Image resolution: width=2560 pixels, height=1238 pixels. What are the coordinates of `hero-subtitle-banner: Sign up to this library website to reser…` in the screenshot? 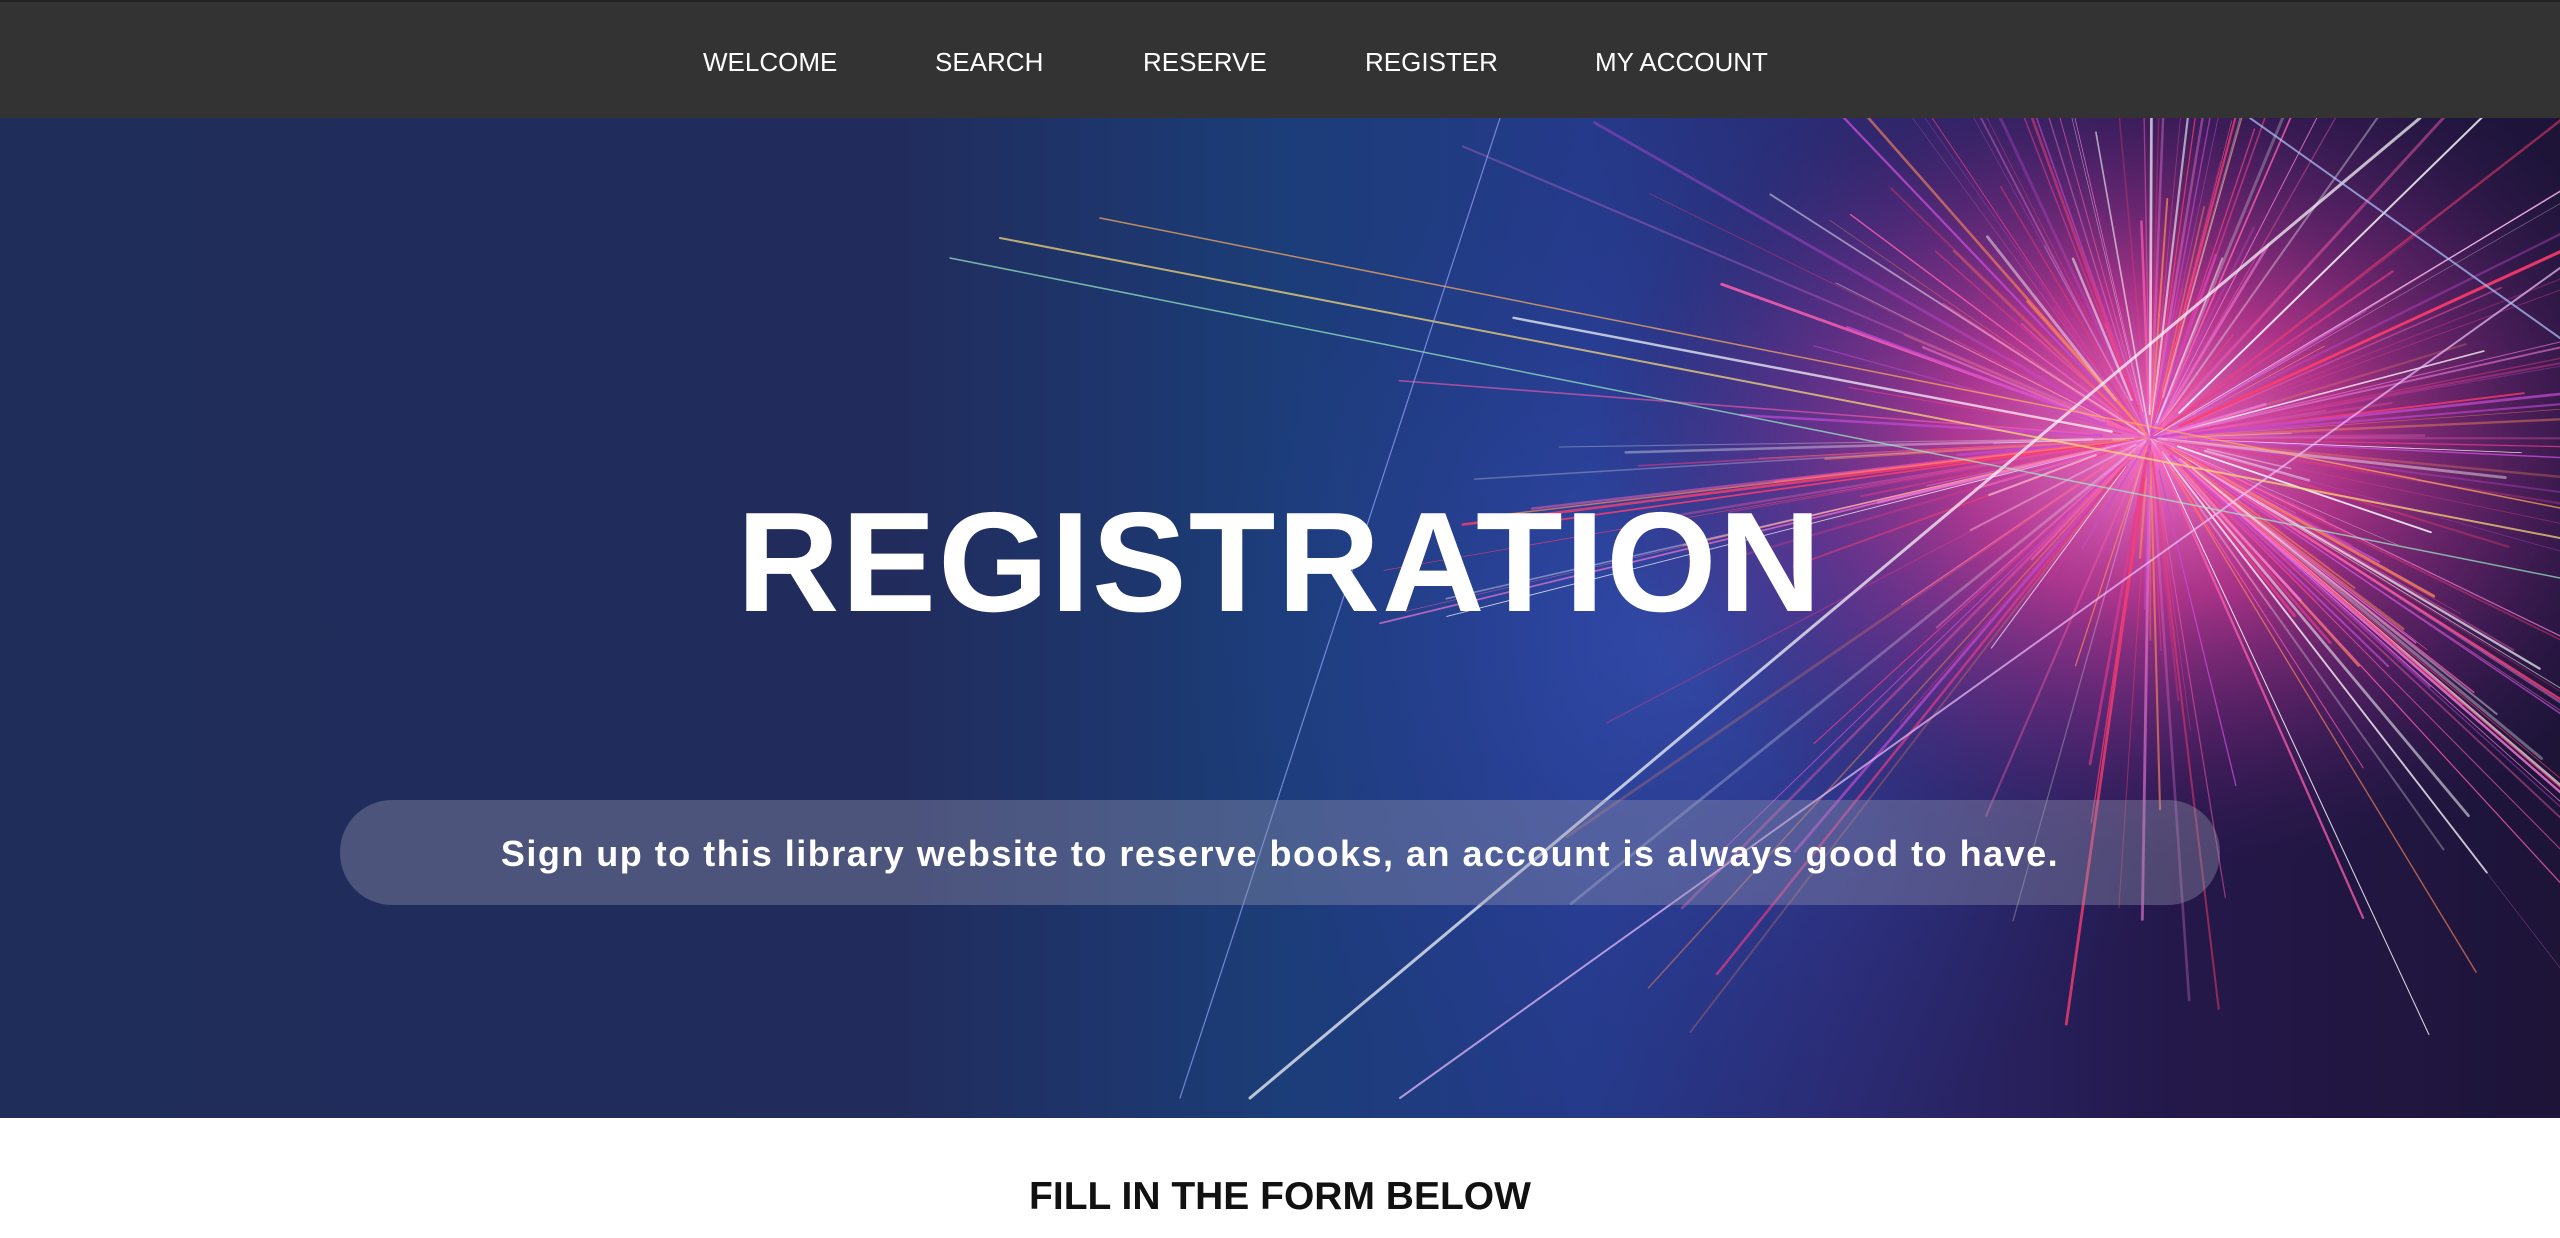 It's located at (1280, 852).